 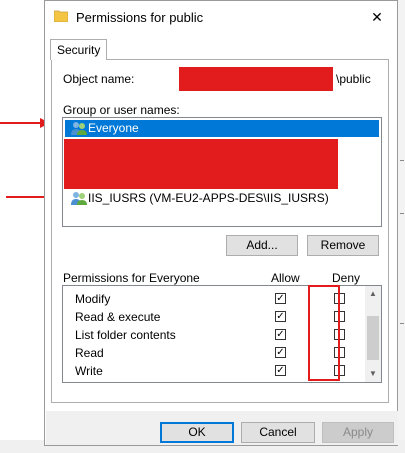 I want to click on background-window-edge, so click(x=401, y=226).